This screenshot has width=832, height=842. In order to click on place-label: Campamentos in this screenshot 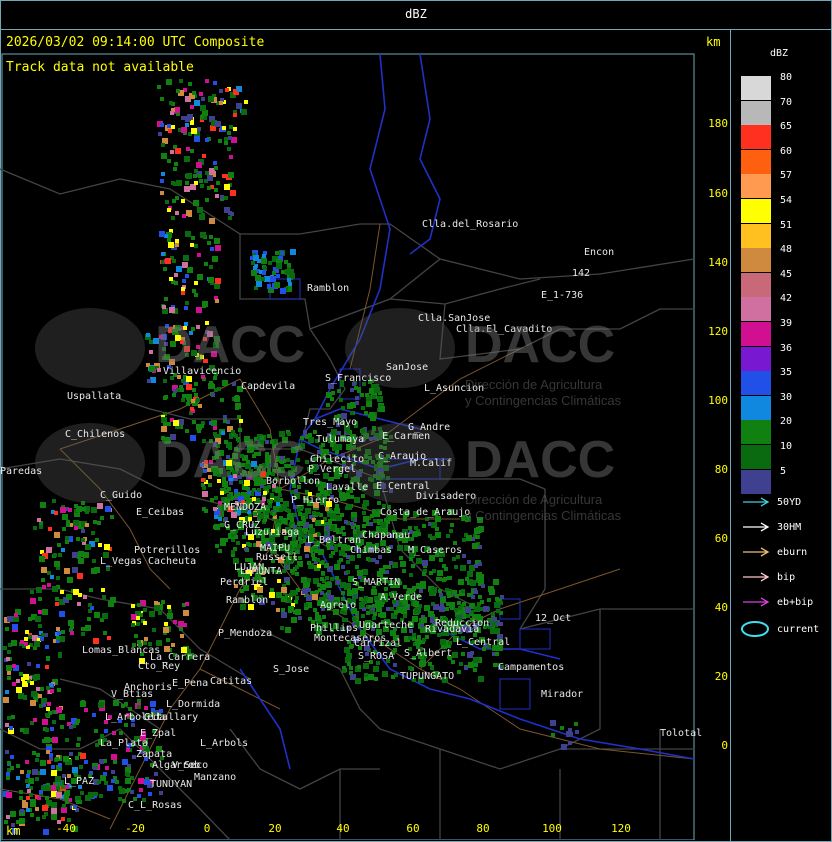, I will do `click(531, 667)`.